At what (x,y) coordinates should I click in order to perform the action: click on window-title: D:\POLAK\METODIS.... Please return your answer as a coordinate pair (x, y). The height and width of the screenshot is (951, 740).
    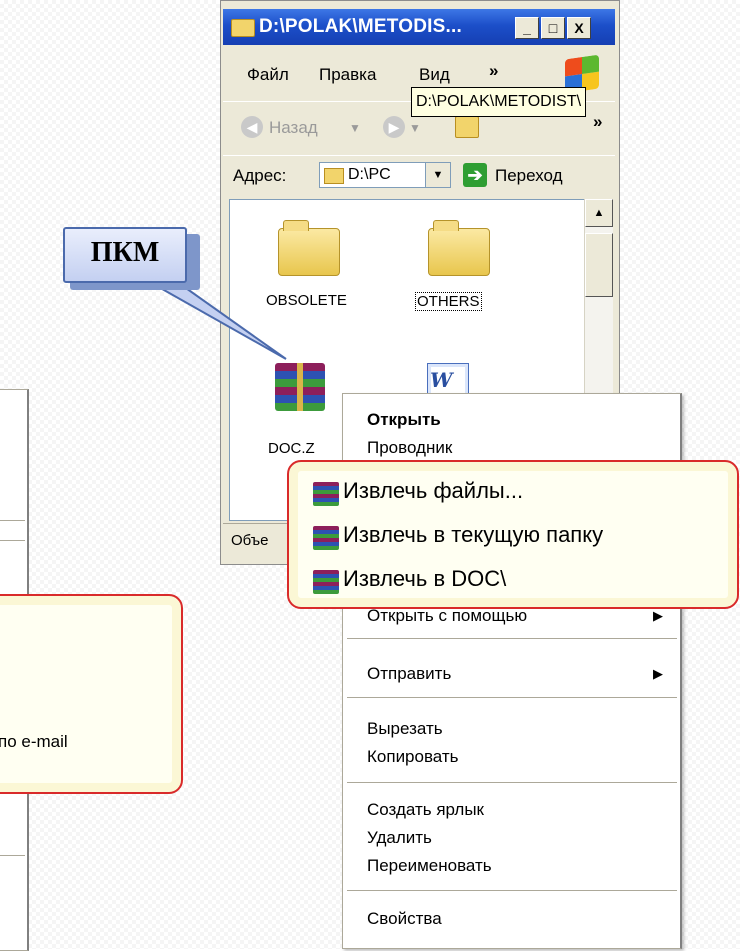
    Looking at the image, I should click on (360, 26).